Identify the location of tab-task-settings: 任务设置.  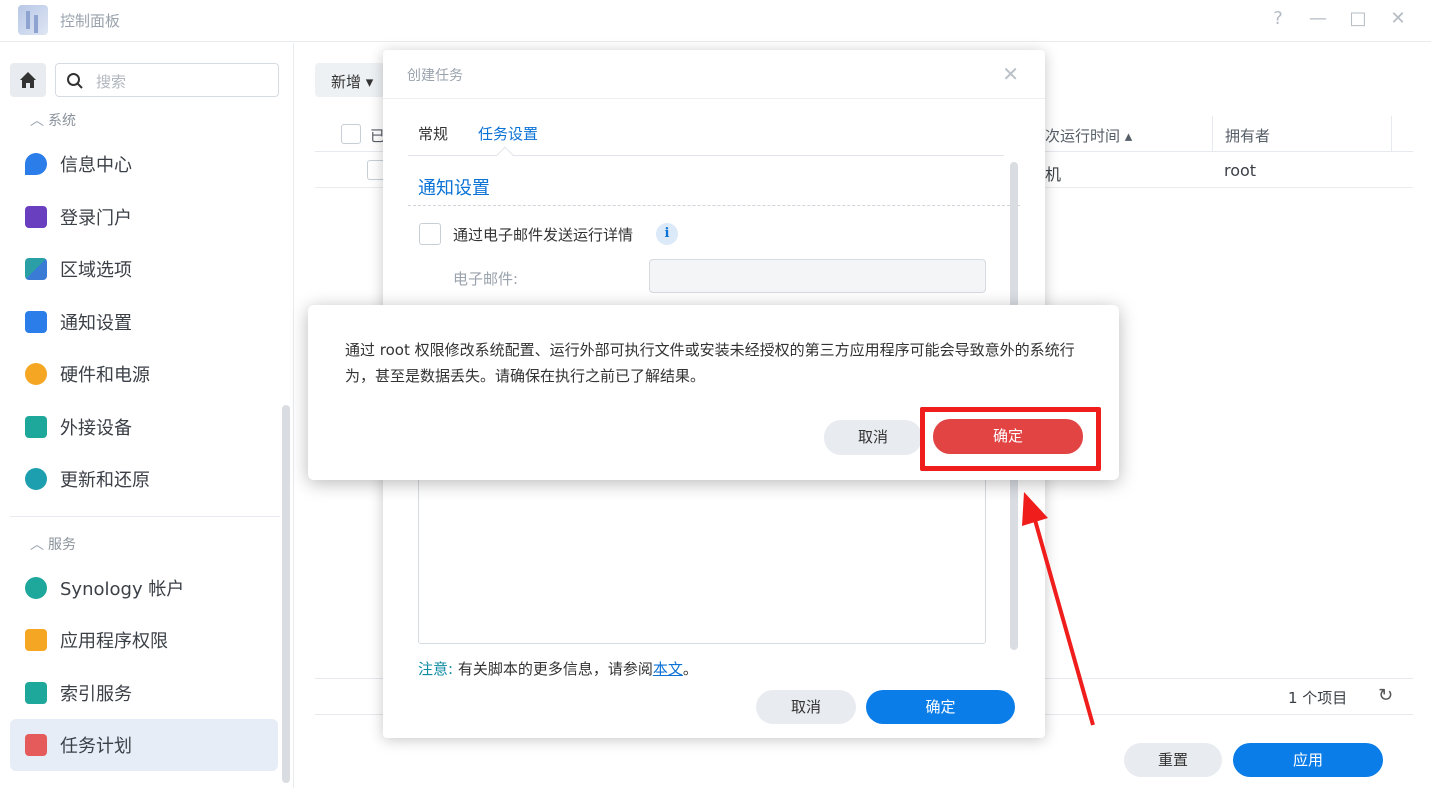
(508, 133).